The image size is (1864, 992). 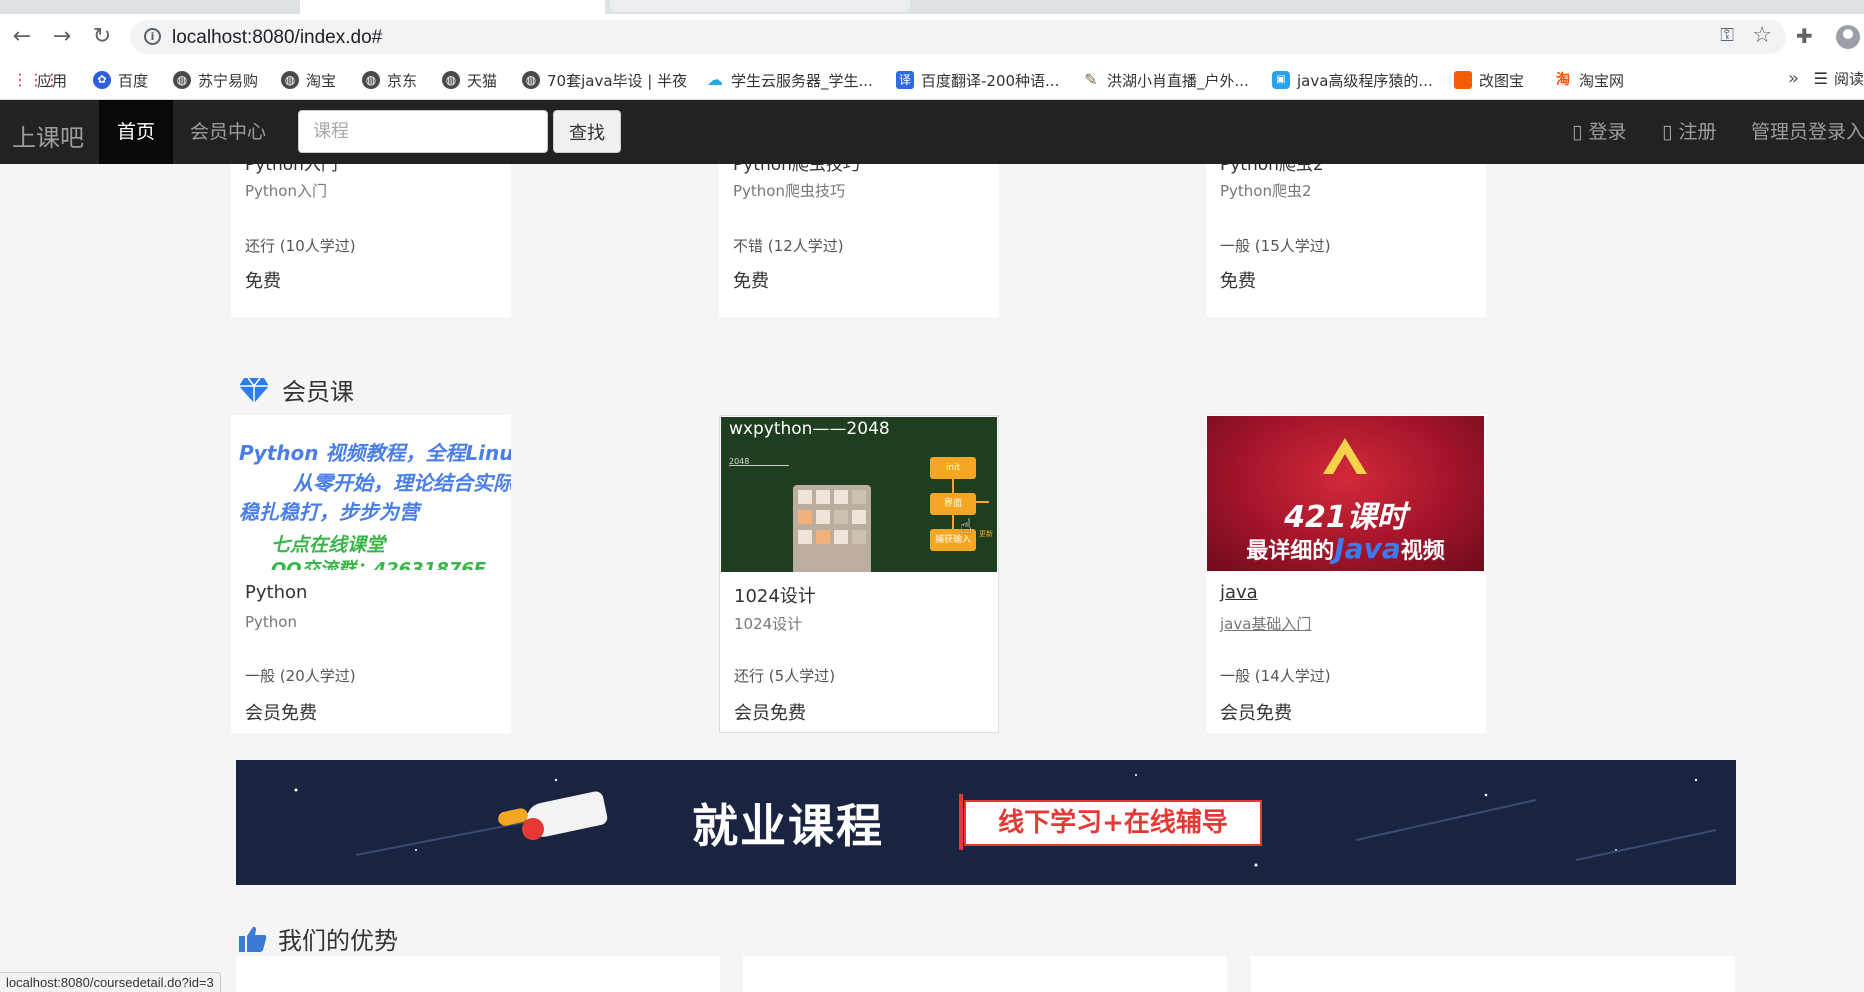 What do you see at coordinates (1804, 36) in the screenshot?
I see `extensions-icon: ✚` at bounding box center [1804, 36].